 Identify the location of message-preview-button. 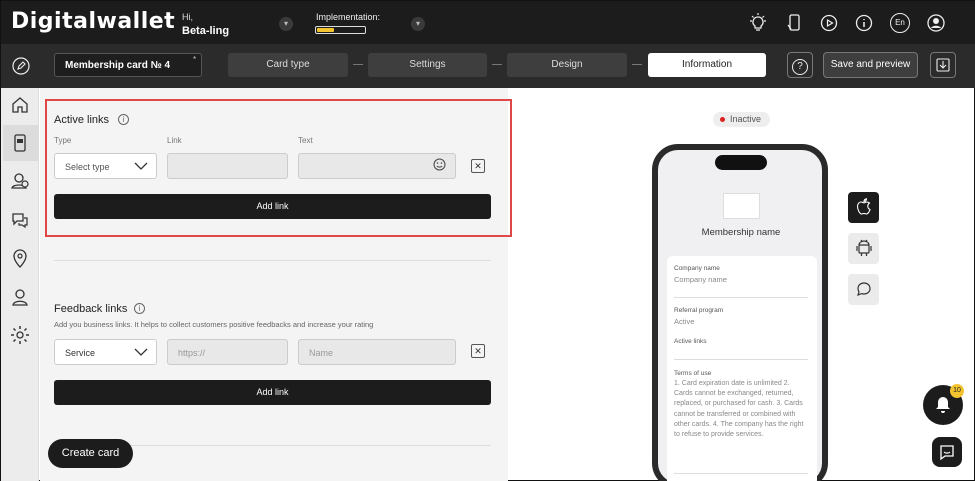
(863, 289).